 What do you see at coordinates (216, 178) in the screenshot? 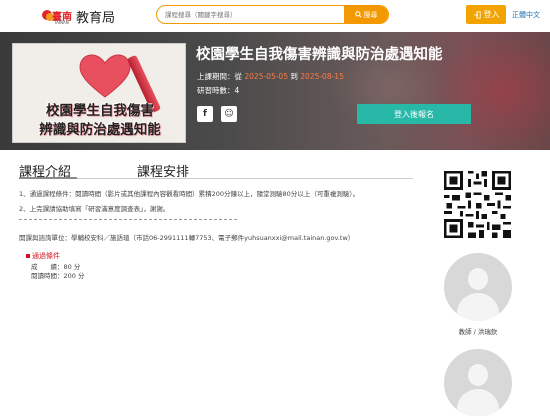
I see `tab-divider` at bounding box center [216, 178].